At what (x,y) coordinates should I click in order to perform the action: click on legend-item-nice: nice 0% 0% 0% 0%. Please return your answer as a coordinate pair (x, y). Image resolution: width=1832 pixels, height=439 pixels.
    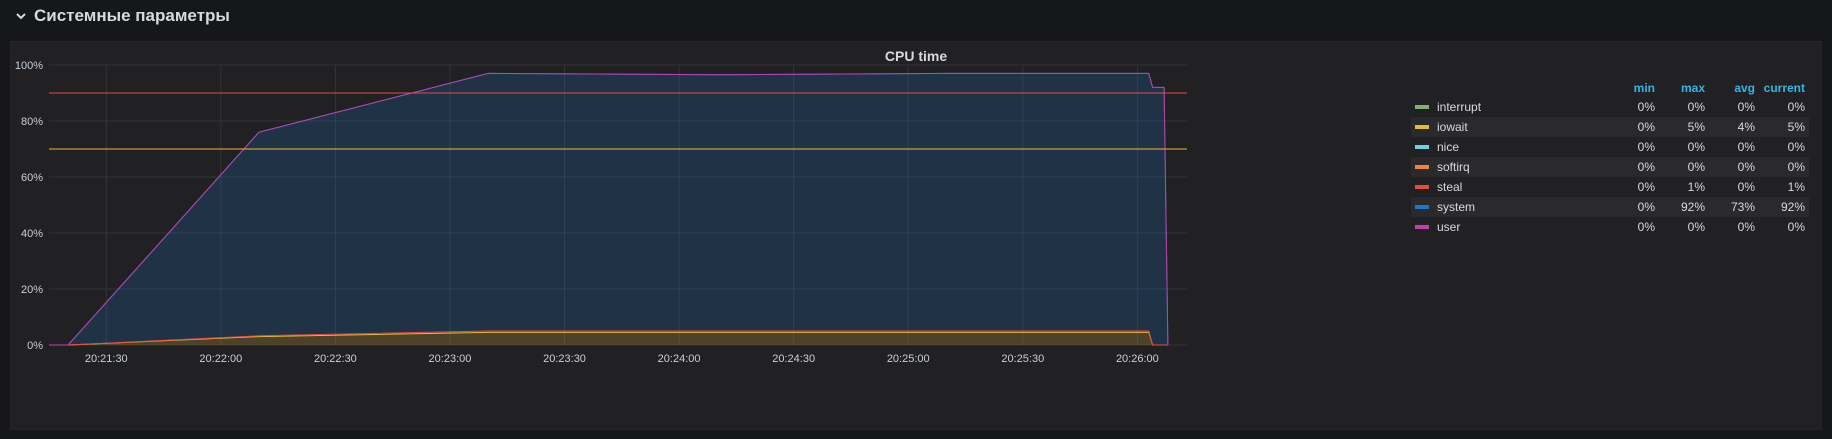
    Looking at the image, I should click on (1610, 147).